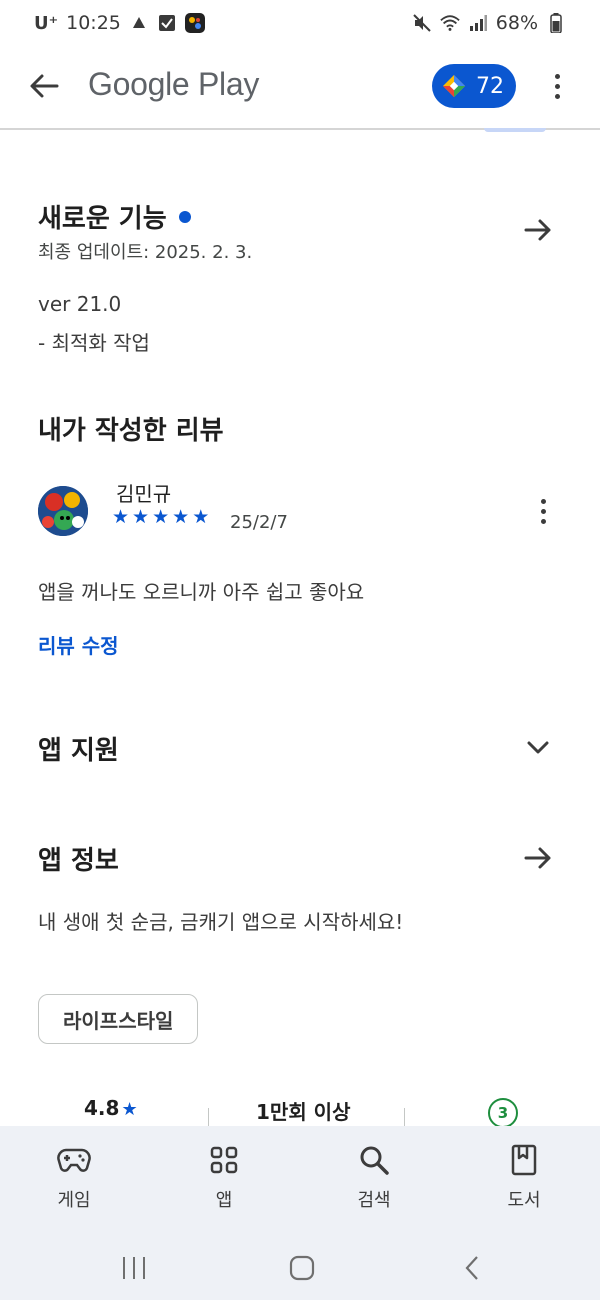  What do you see at coordinates (454, 86) in the screenshot?
I see `play-points-icon` at bounding box center [454, 86].